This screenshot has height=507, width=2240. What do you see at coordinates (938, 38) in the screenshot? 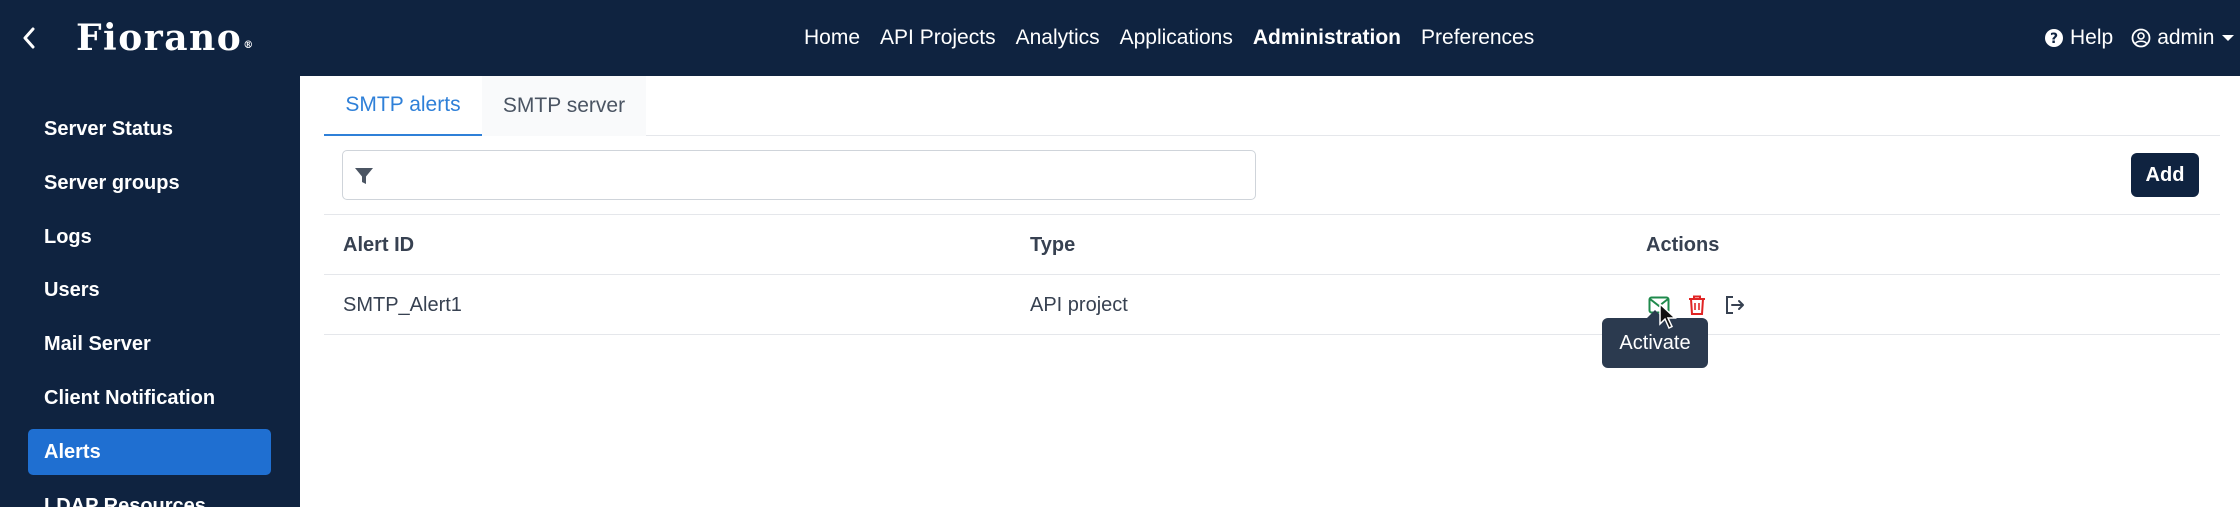
I see `nav-api-projects: API Projects` at bounding box center [938, 38].